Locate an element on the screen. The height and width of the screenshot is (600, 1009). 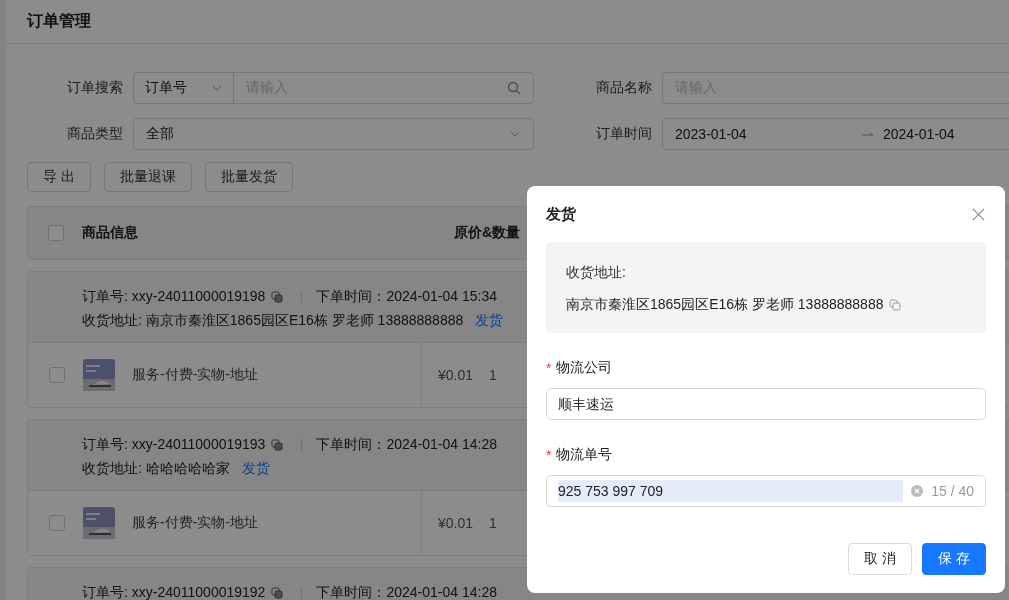
filter-label: 订单时间 is located at coordinates (624, 134).